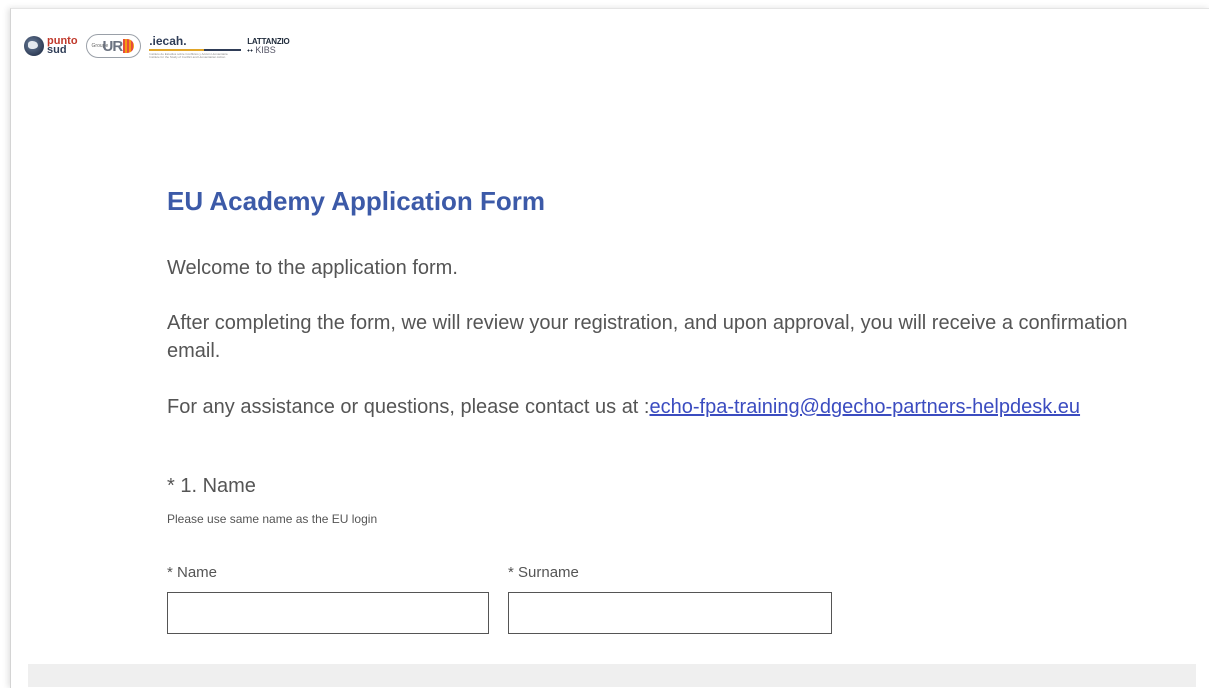 This screenshot has width=1209, height=688. Describe the element at coordinates (265, 50) in the screenshot. I see `kibs-name: KIBS` at that location.